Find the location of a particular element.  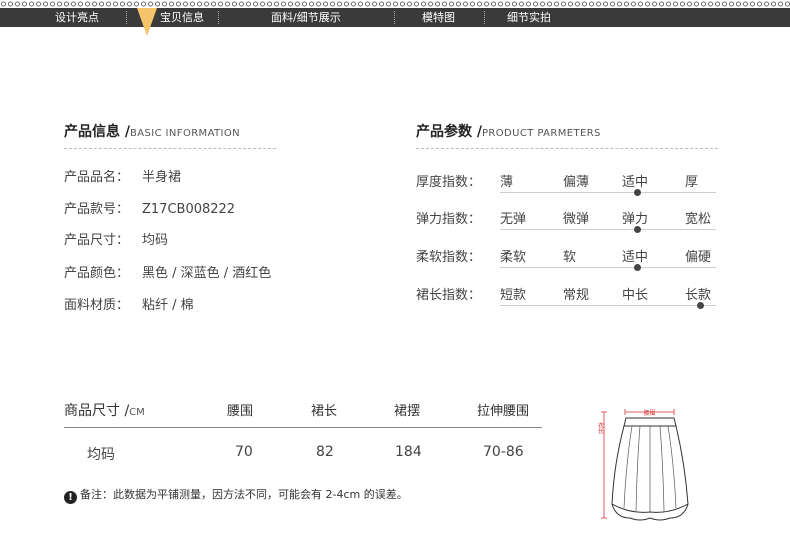

nav-item-model: 模特图 is located at coordinates (438, 17).